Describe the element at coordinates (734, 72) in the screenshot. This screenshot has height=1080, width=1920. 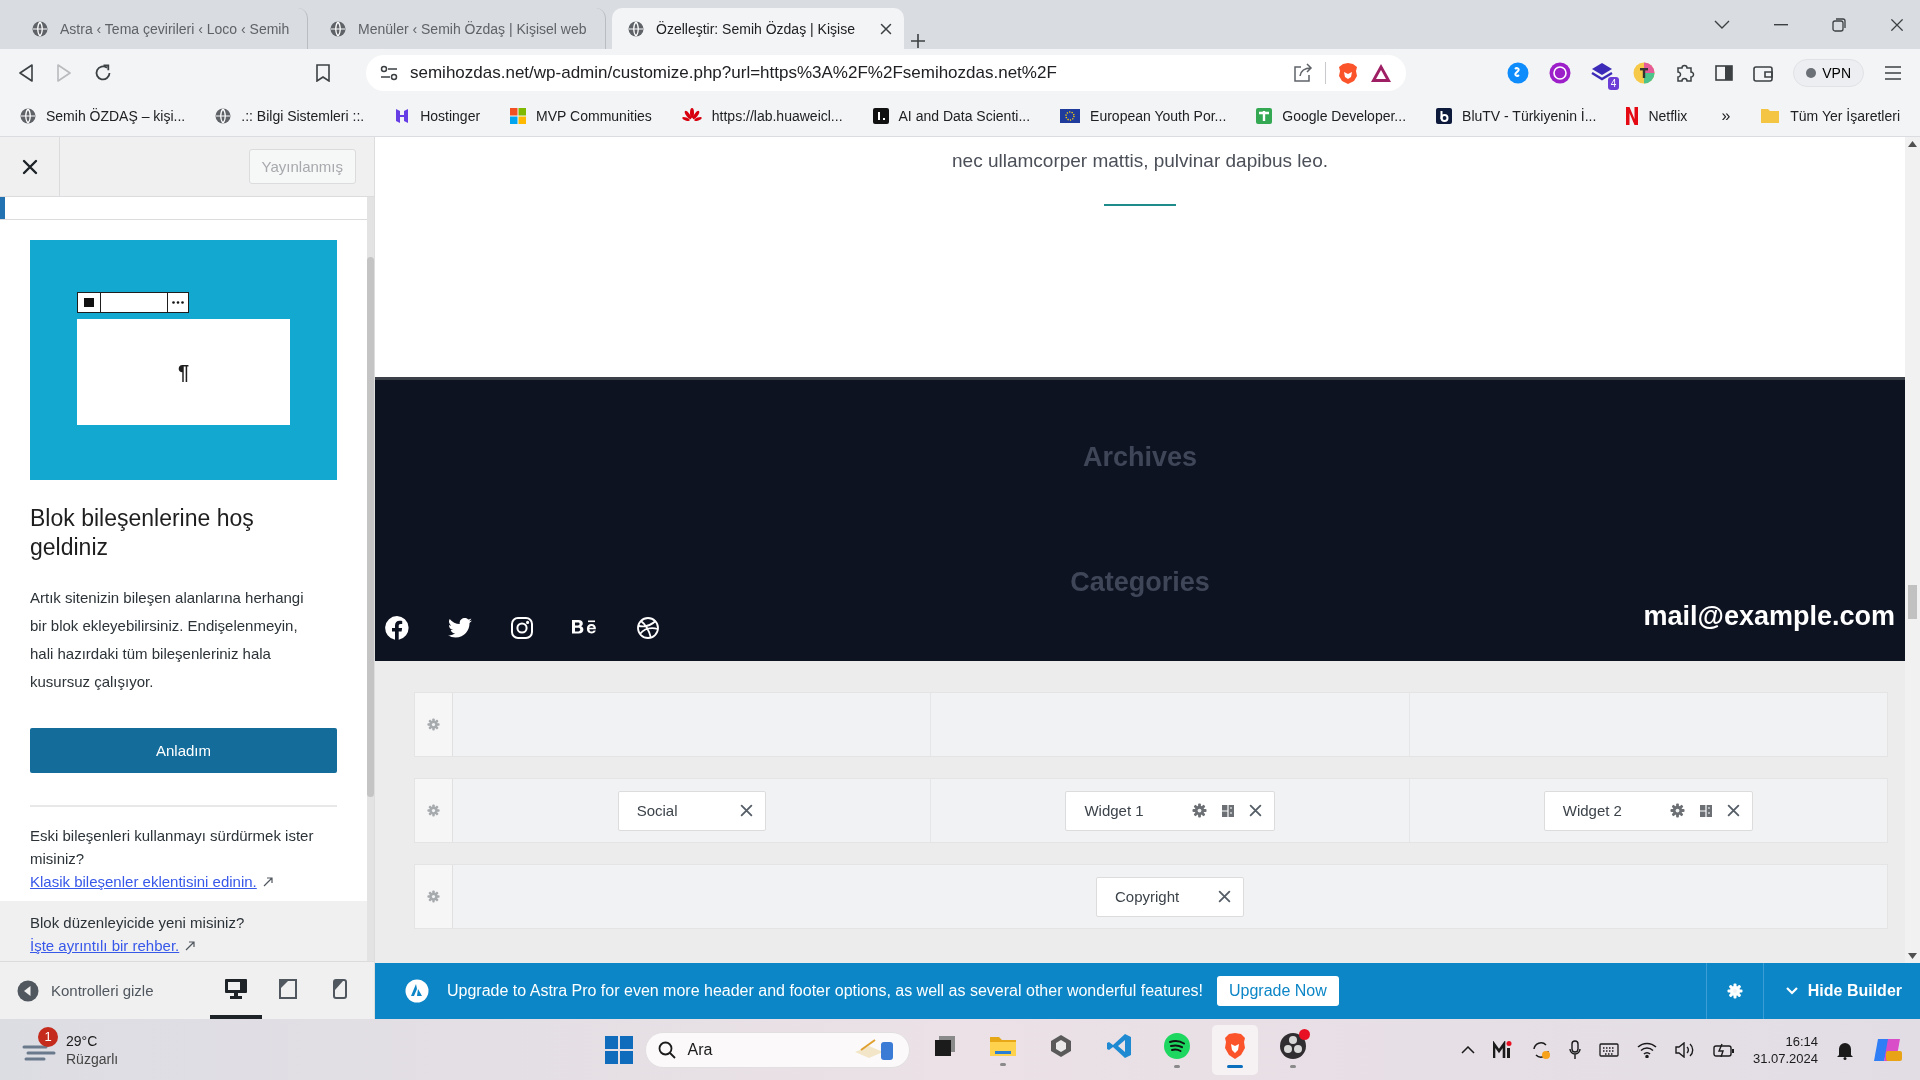
I see `url-text: semihozdas.net/wp-admin/customize.php?url=https%3A%2F%2Fsemihozdas.net%2F` at that location.